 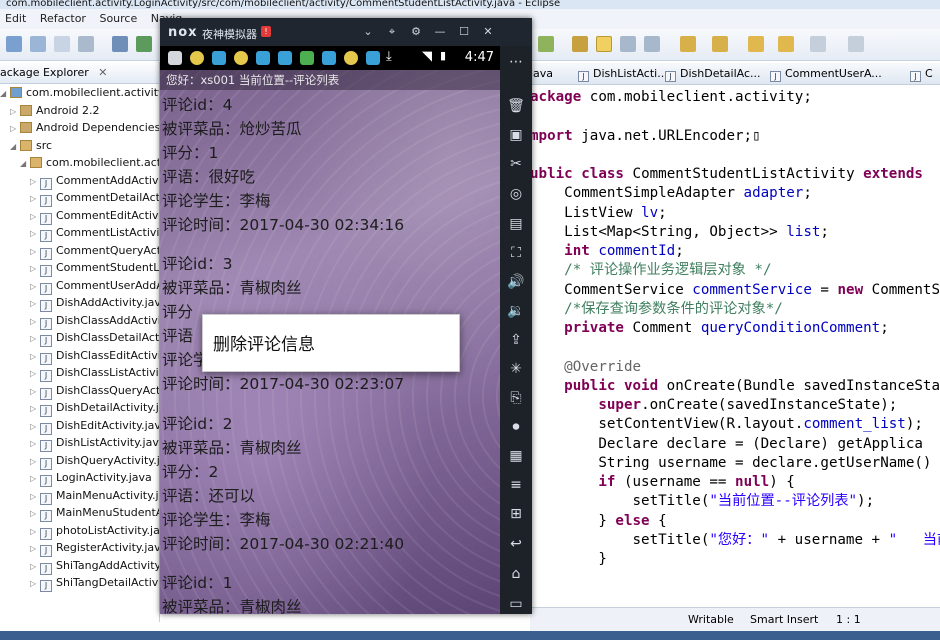 What do you see at coordinates (516, 485) in the screenshot?
I see `menu-icon: ≡` at bounding box center [516, 485].